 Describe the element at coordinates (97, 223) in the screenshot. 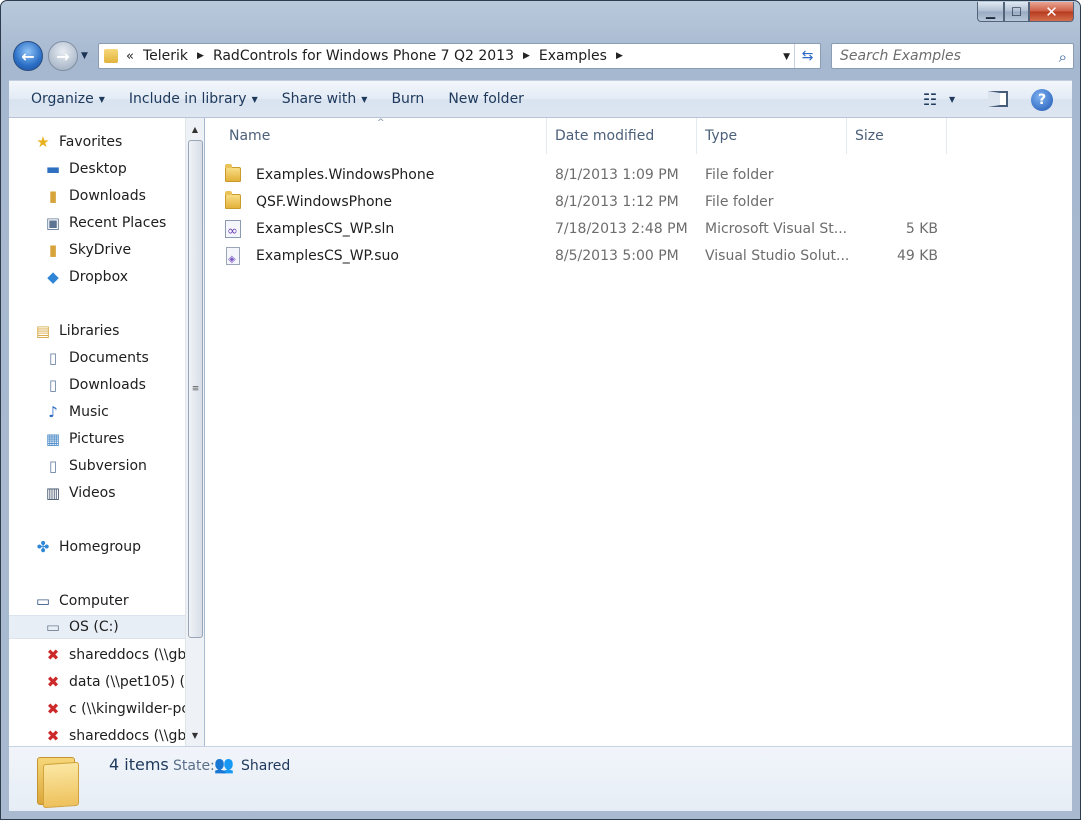

I see `nav-recent-places: ▣ Recent Places` at that location.